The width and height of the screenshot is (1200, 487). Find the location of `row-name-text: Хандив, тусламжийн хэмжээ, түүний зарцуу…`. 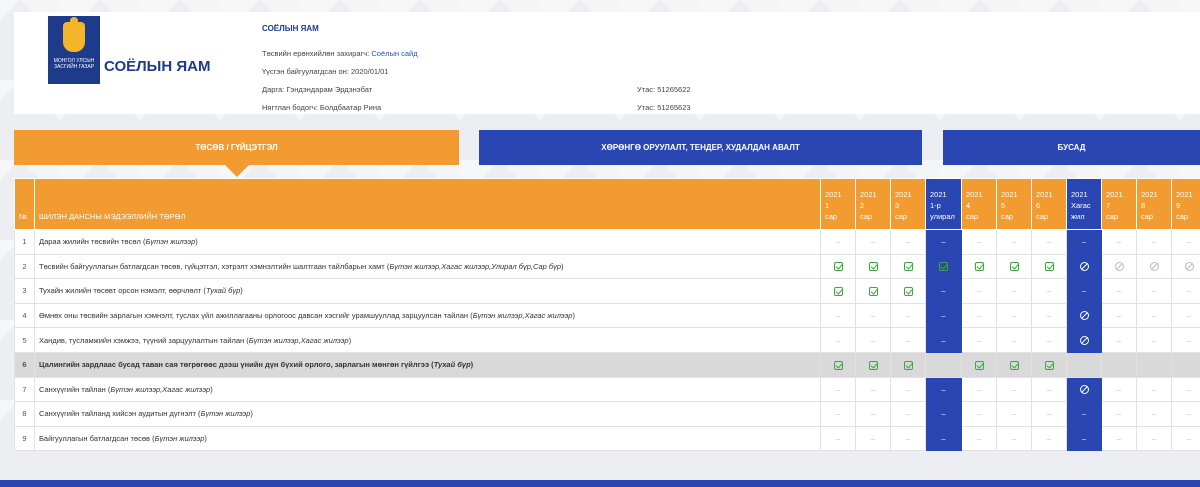

row-name-text: Хандив, тусламжийн хэмжээ, түүний зарцуу… is located at coordinates (142, 340).